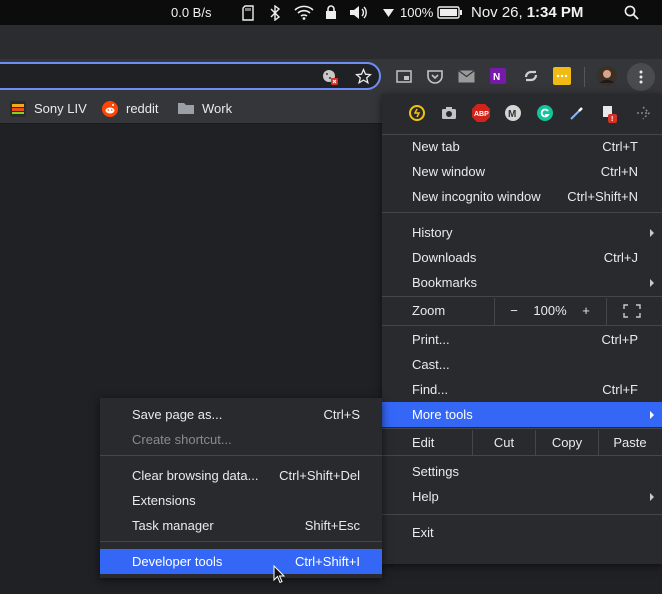 Image resolution: width=662 pixels, height=594 pixels. I want to click on extension-loop-icon, so click(531, 76).